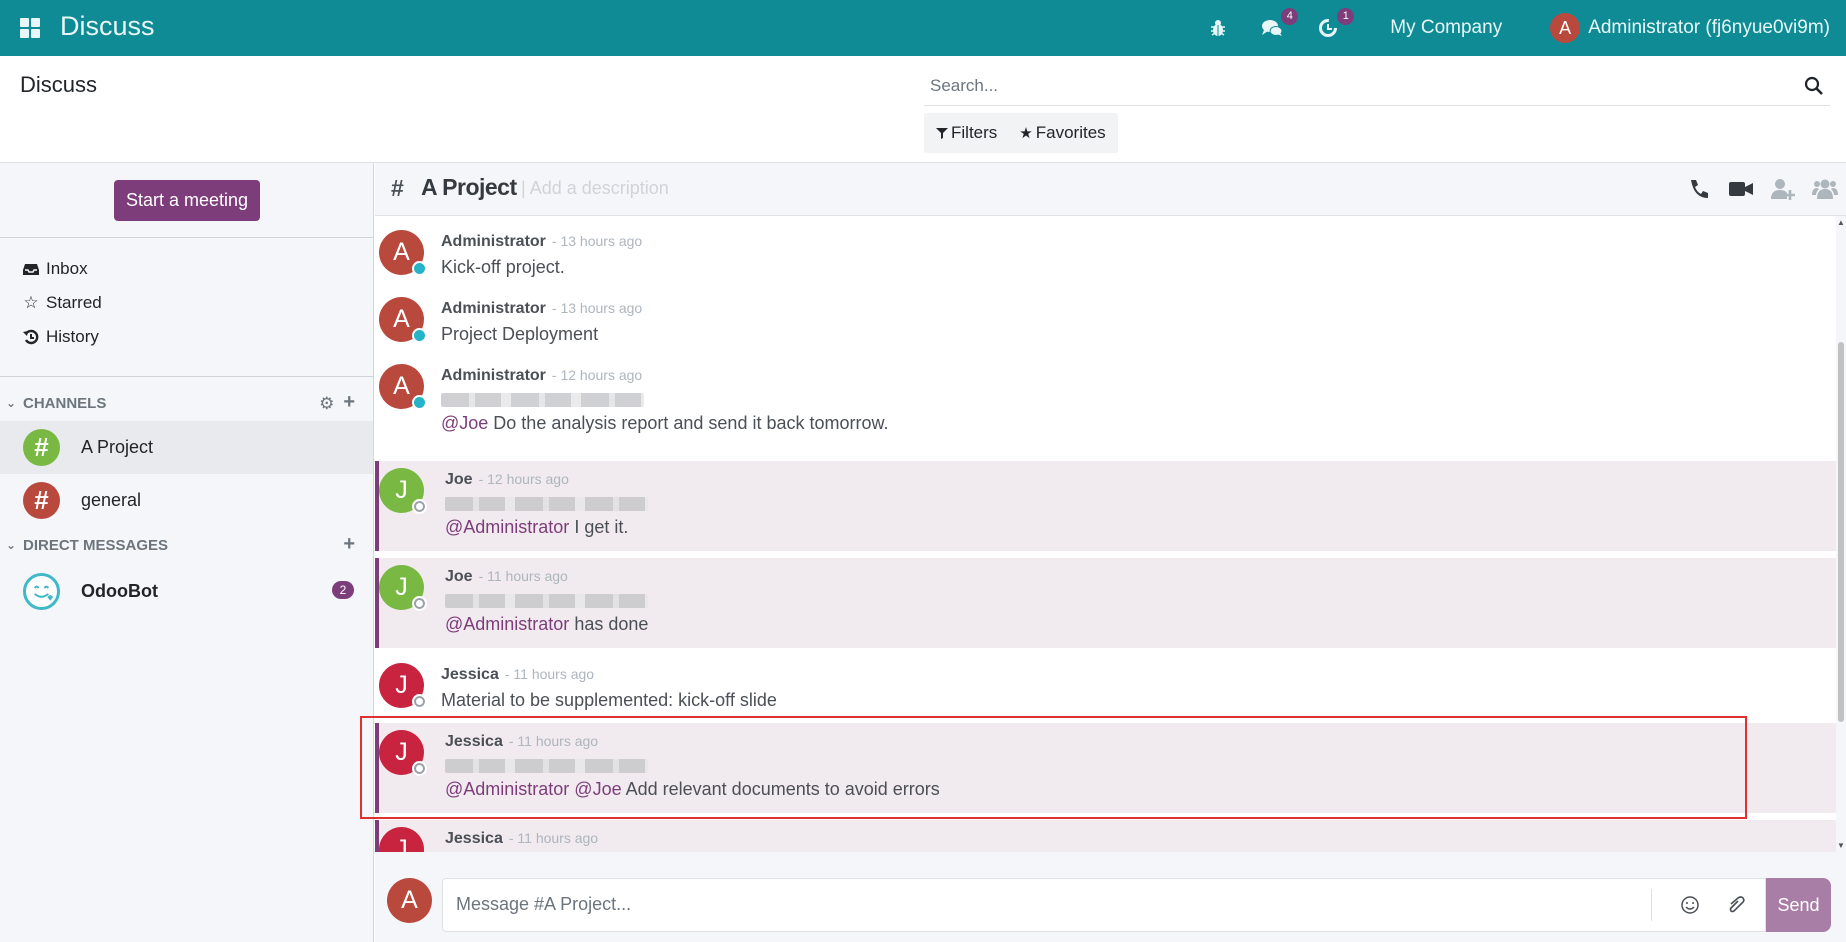  Describe the element at coordinates (1690, 905) in the screenshot. I see `emoji-smiley-icon` at that location.